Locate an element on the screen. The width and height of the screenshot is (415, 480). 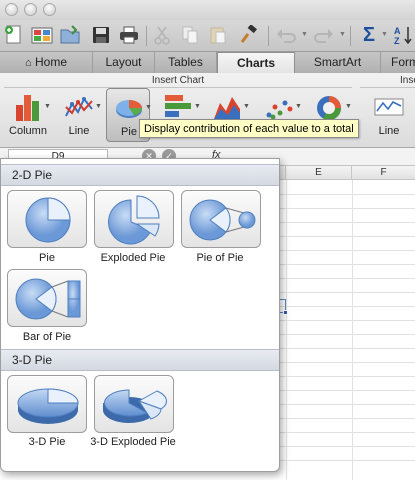
bar-of-pie-item is located at coordinates (47, 298).